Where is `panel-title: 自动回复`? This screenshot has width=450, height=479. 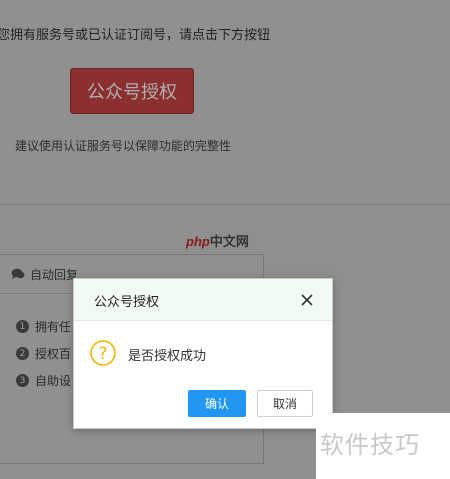
panel-title: 自动回复 is located at coordinates (54, 274).